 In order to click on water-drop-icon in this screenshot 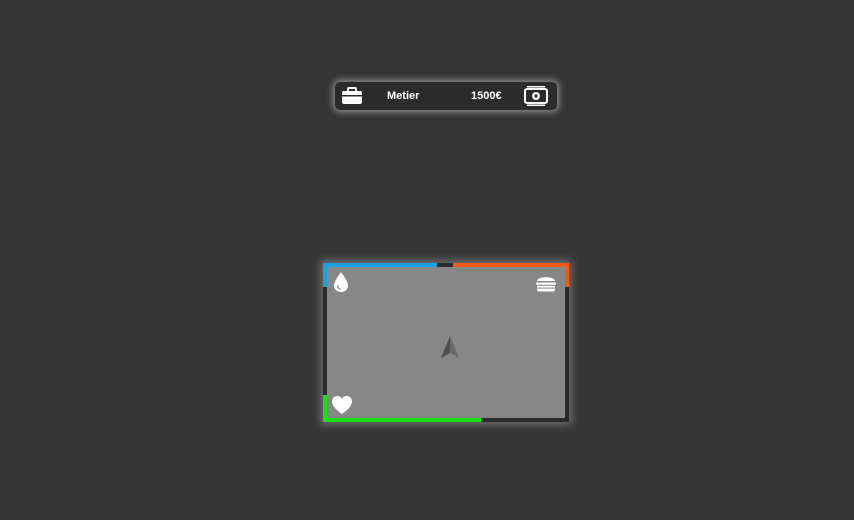, I will do `click(341, 282)`.